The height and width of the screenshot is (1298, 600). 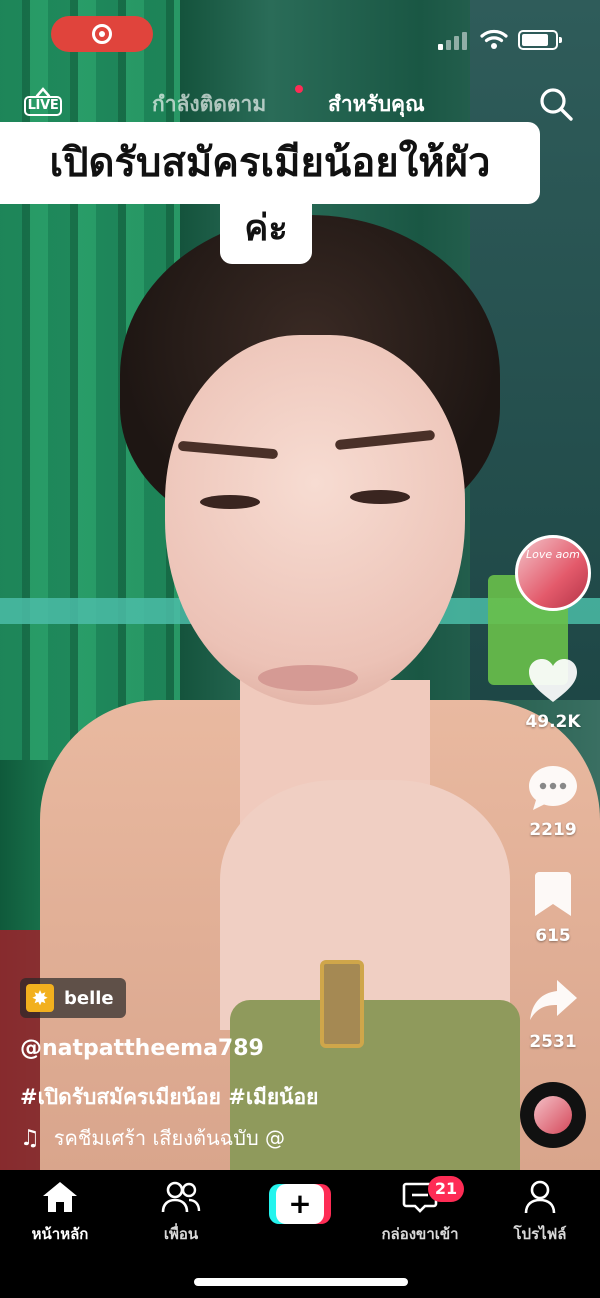 I want to click on following-notification-dot, so click(x=299, y=89).